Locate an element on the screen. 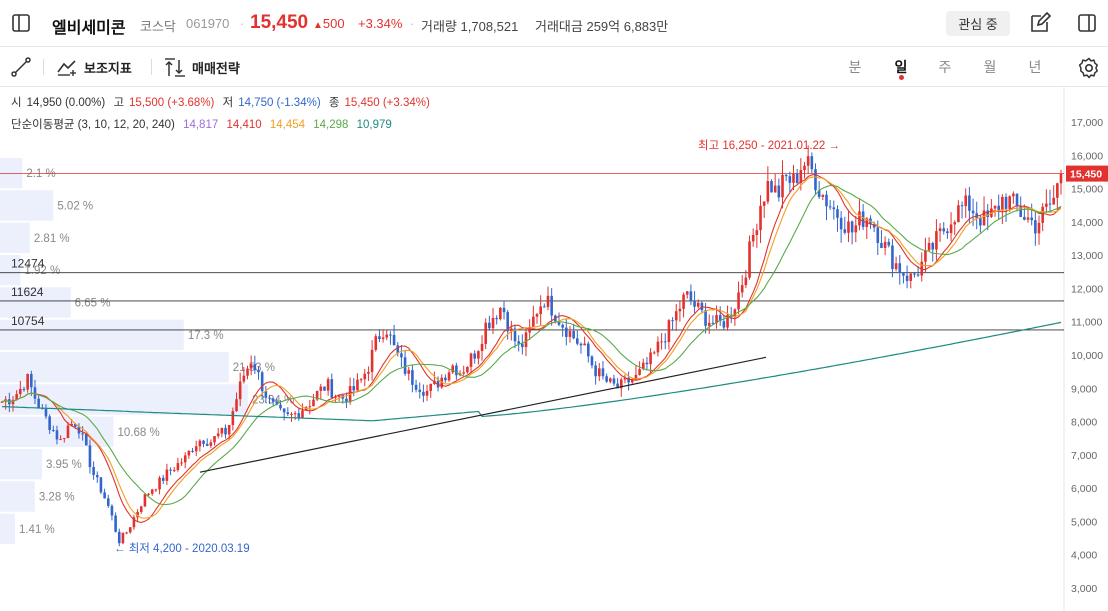  period-week: 주 is located at coordinates (945, 67).